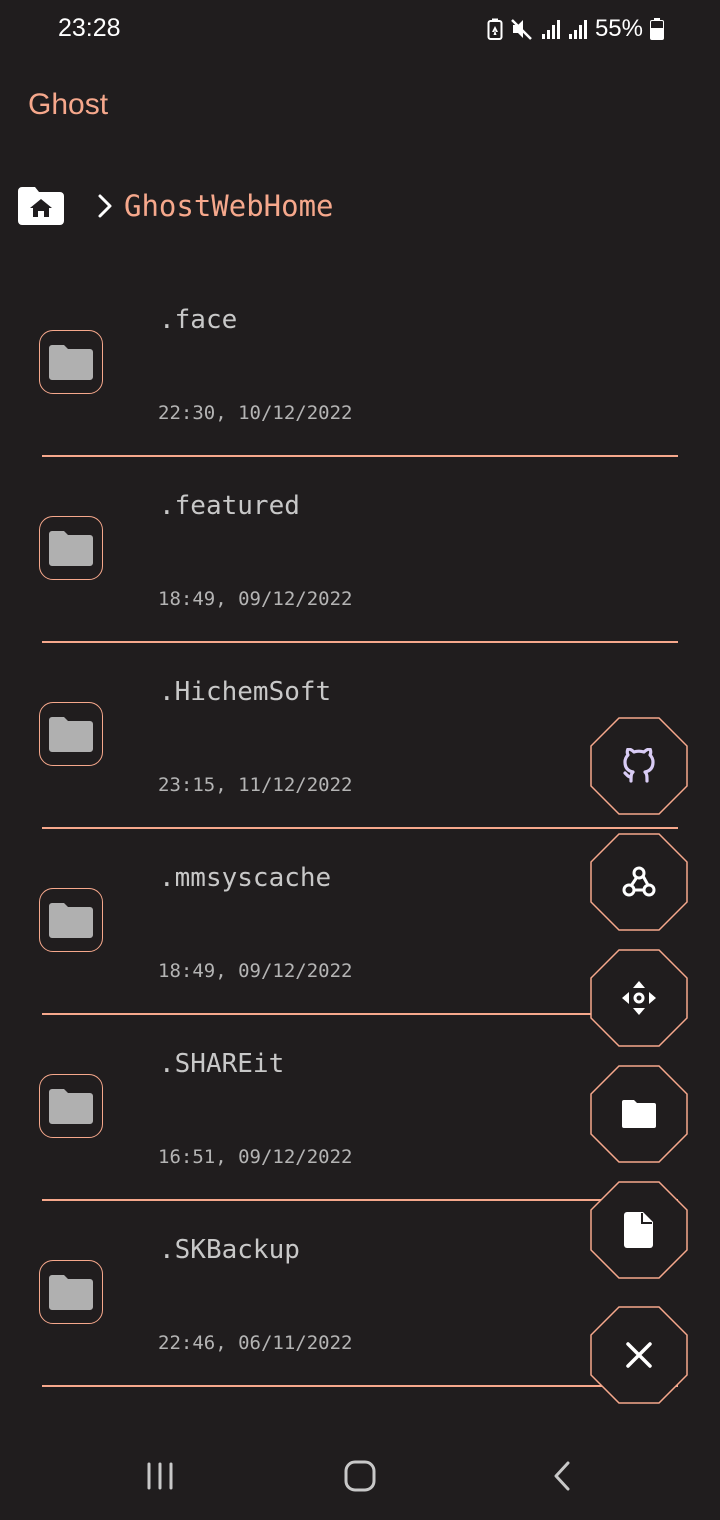 The height and width of the screenshot is (1520, 720). Describe the element at coordinates (229, 506) in the screenshot. I see `file-name: .featured` at that location.